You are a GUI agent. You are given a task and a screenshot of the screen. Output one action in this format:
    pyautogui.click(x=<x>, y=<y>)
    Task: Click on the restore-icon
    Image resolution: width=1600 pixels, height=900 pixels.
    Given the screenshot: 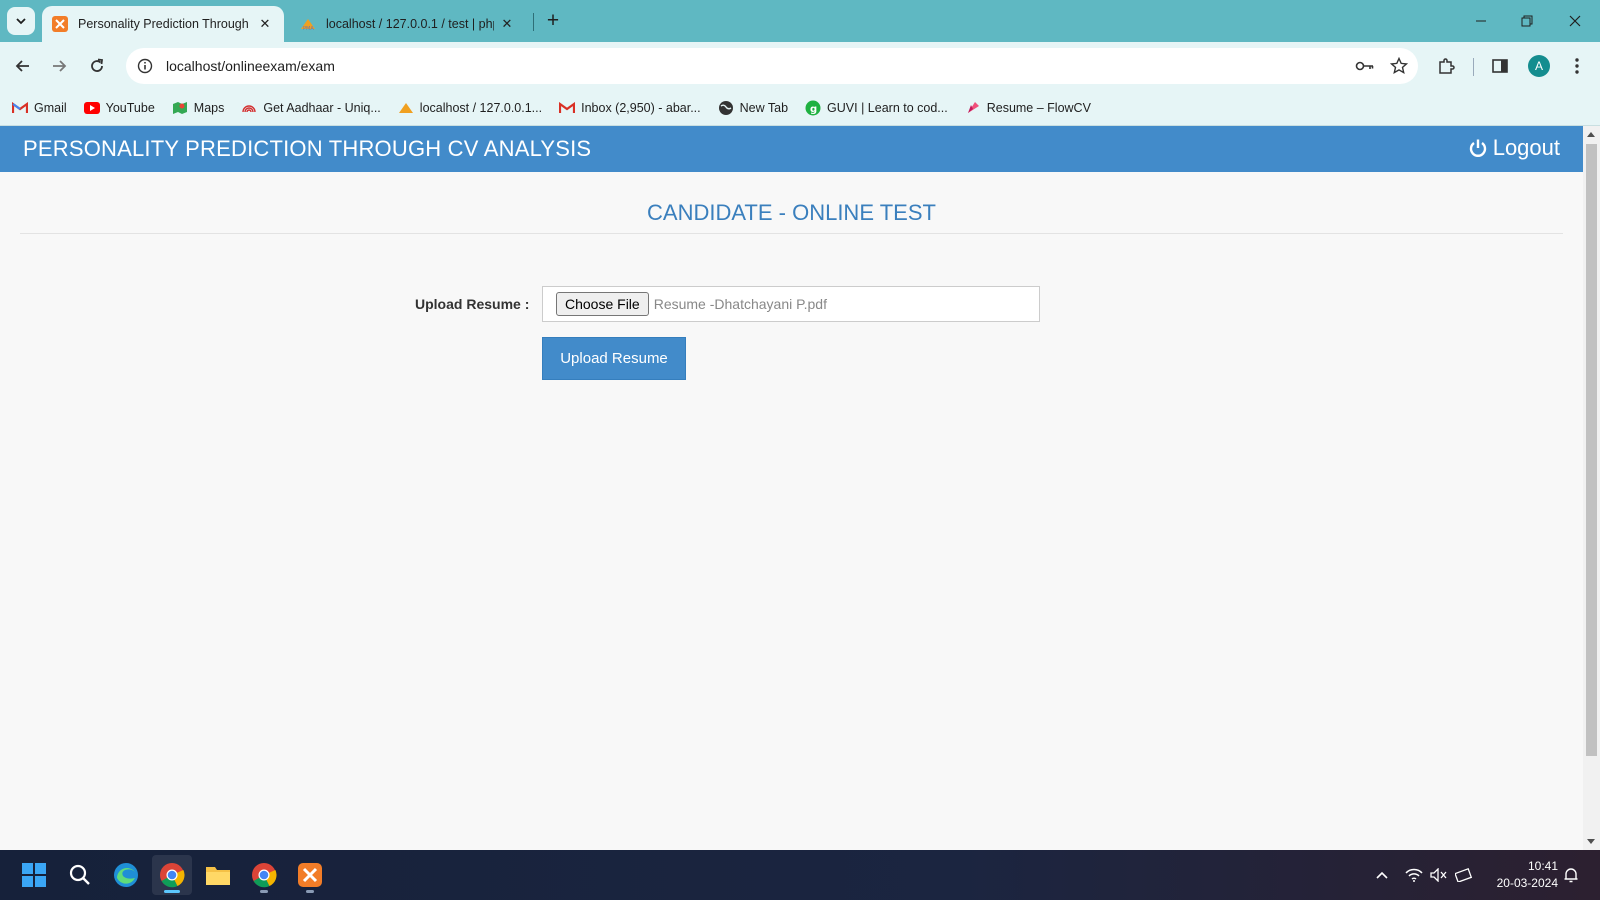 What is the action you would take?
    pyautogui.click(x=1527, y=21)
    